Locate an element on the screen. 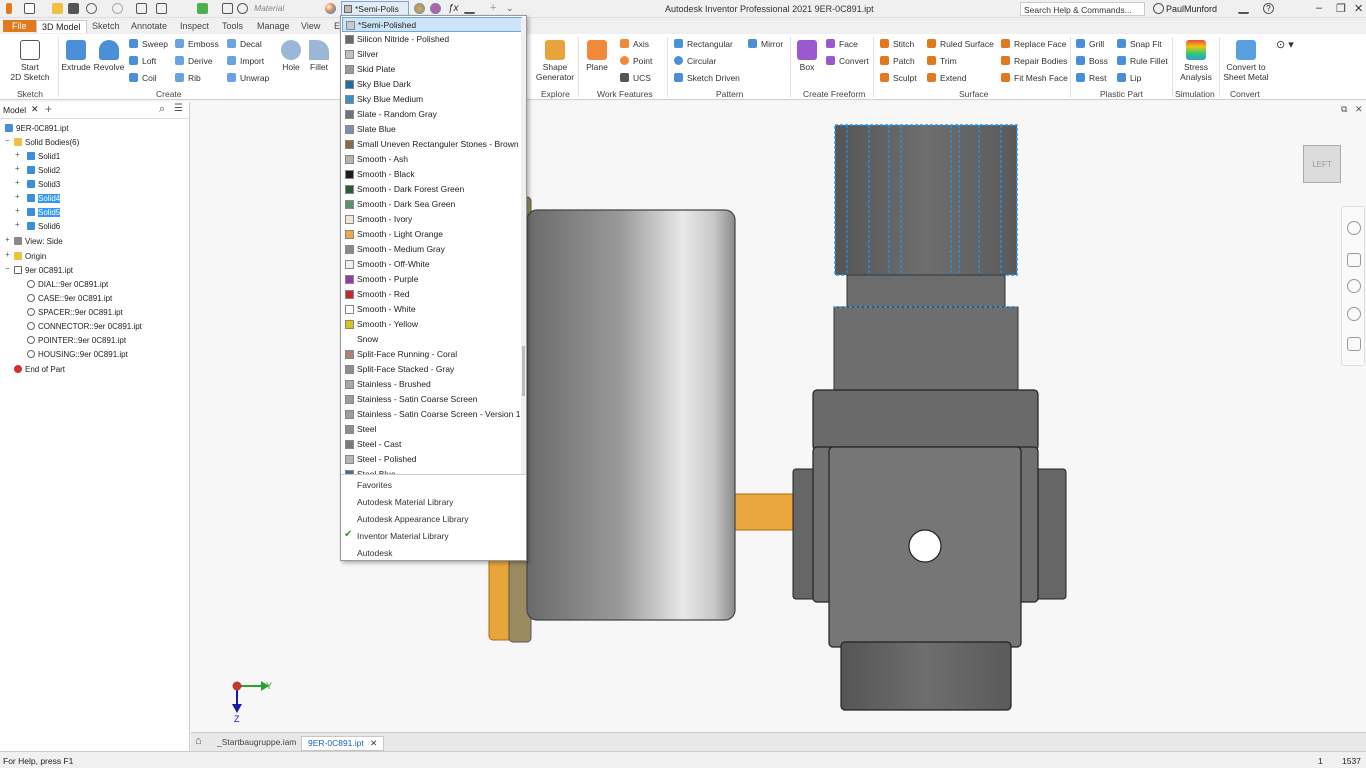 Image resolution: width=1366 pixels, height=768 pixels. lip-button: Lip is located at coordinates (1129, 78).